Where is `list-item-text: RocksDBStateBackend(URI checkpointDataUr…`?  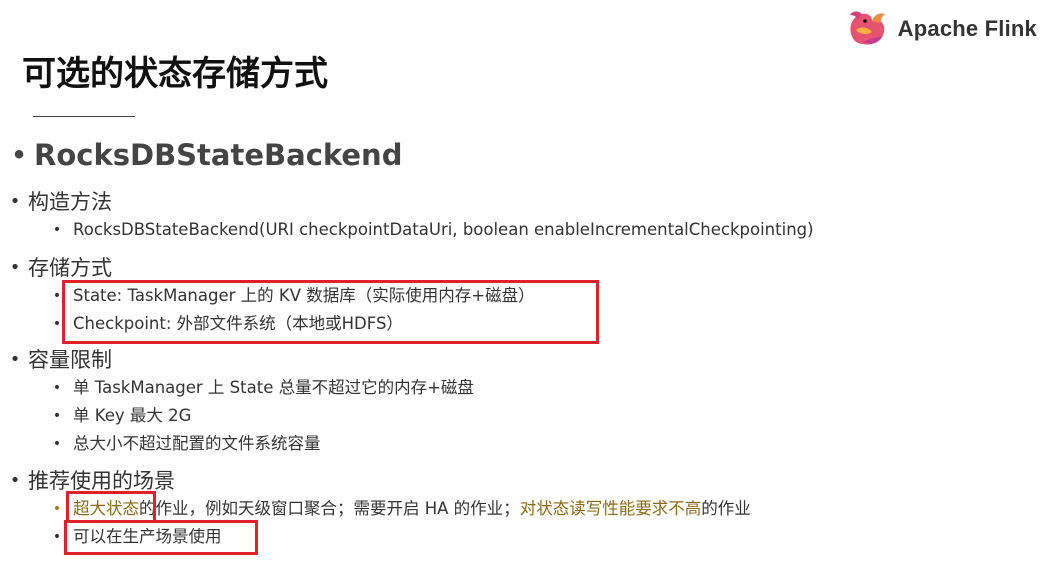
list-item-text: RocksDBStateBackend(URI checkpointDataUr… is located at coordinates (443, 229).